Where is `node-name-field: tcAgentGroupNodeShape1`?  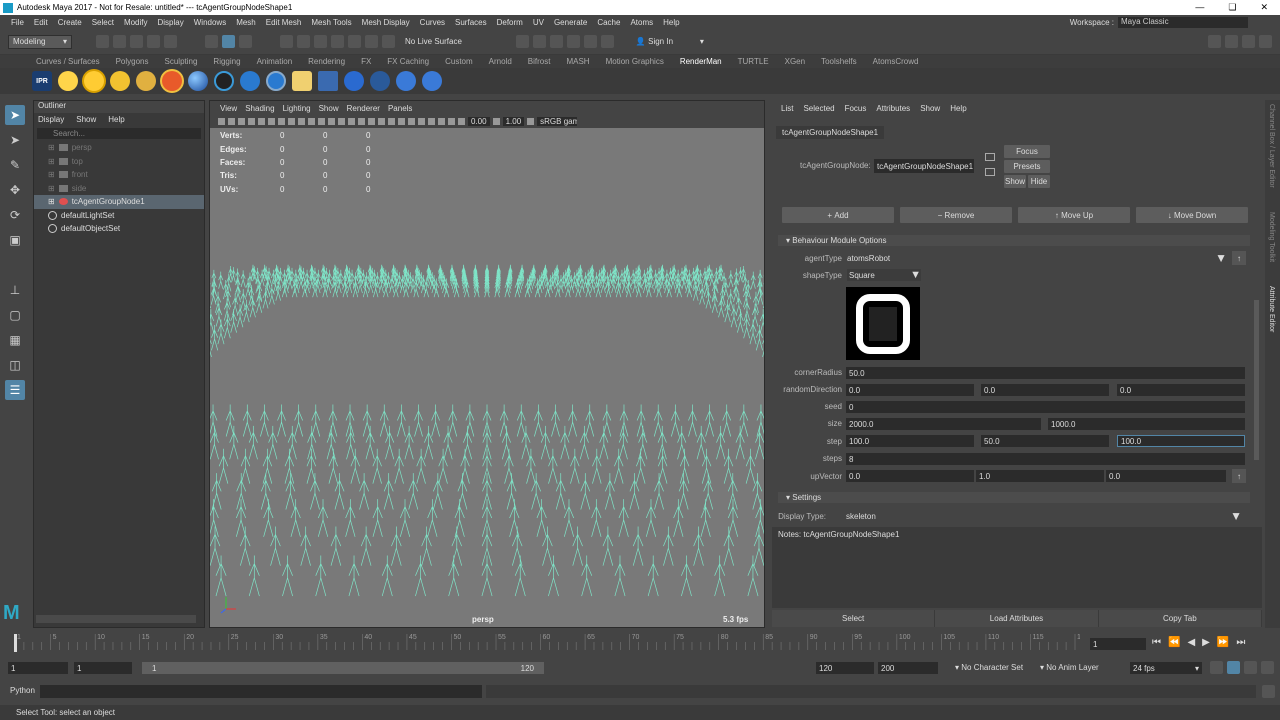 node-name-field: tcAgentGroupNodeShape1 is located at coordinates (924, 166).